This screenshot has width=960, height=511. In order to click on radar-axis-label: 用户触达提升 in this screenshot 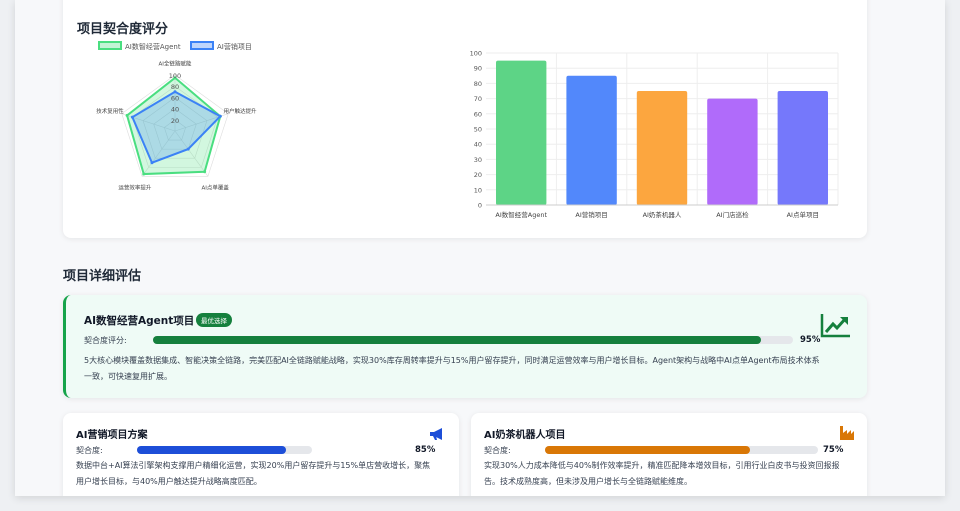, I will do `click(240, 111)`.